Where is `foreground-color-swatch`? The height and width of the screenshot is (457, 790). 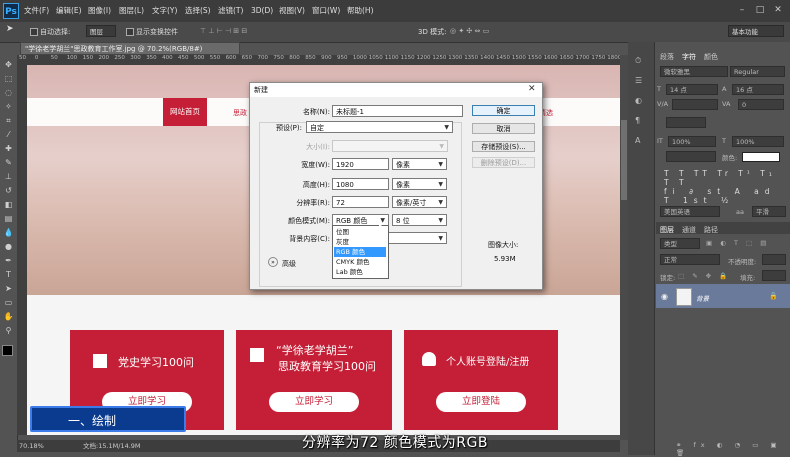
foreground-color-swatch is located at coordinates (7, 350).